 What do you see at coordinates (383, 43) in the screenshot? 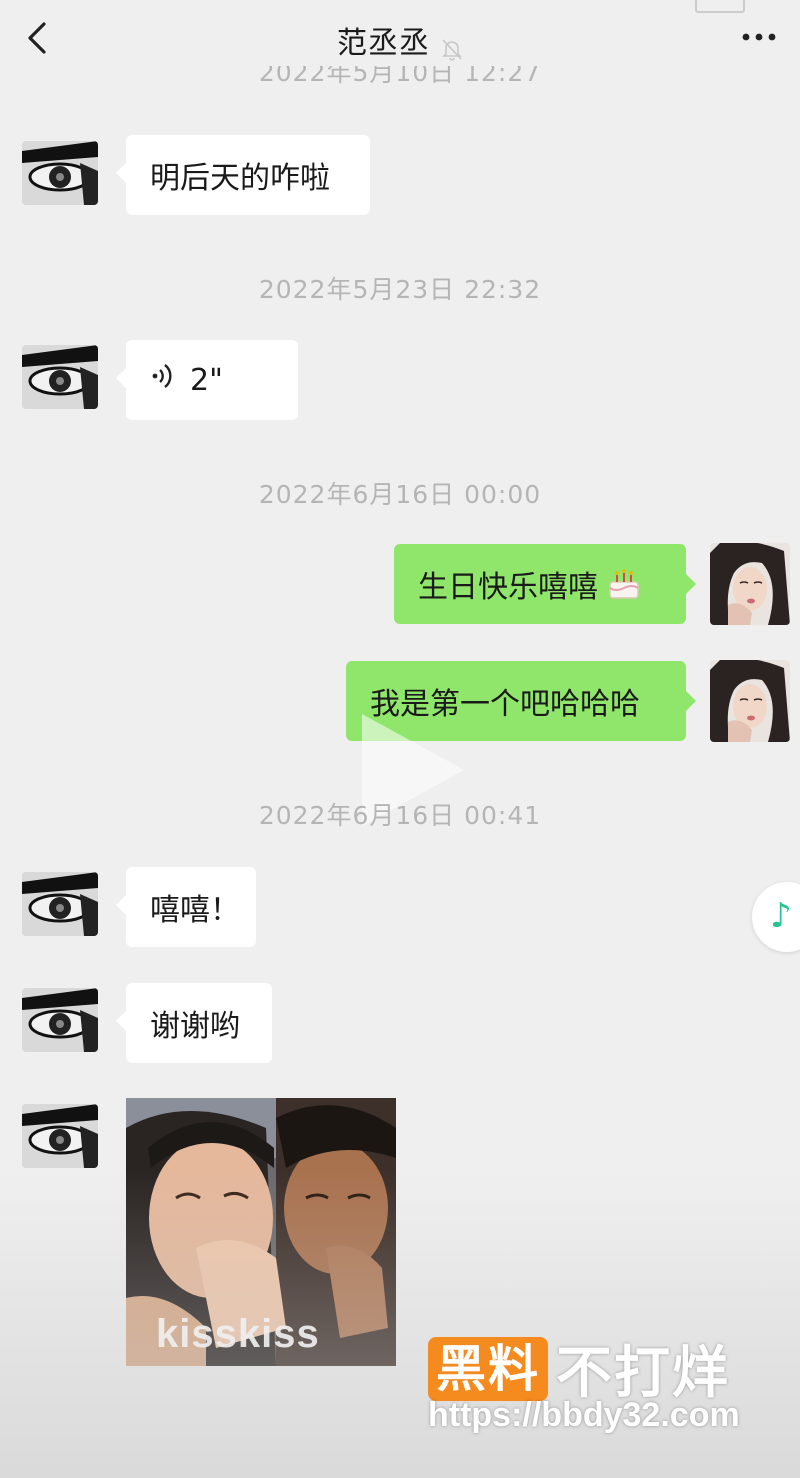
I see `chat-title: 范丞丞` at bounding box center [383, 43].